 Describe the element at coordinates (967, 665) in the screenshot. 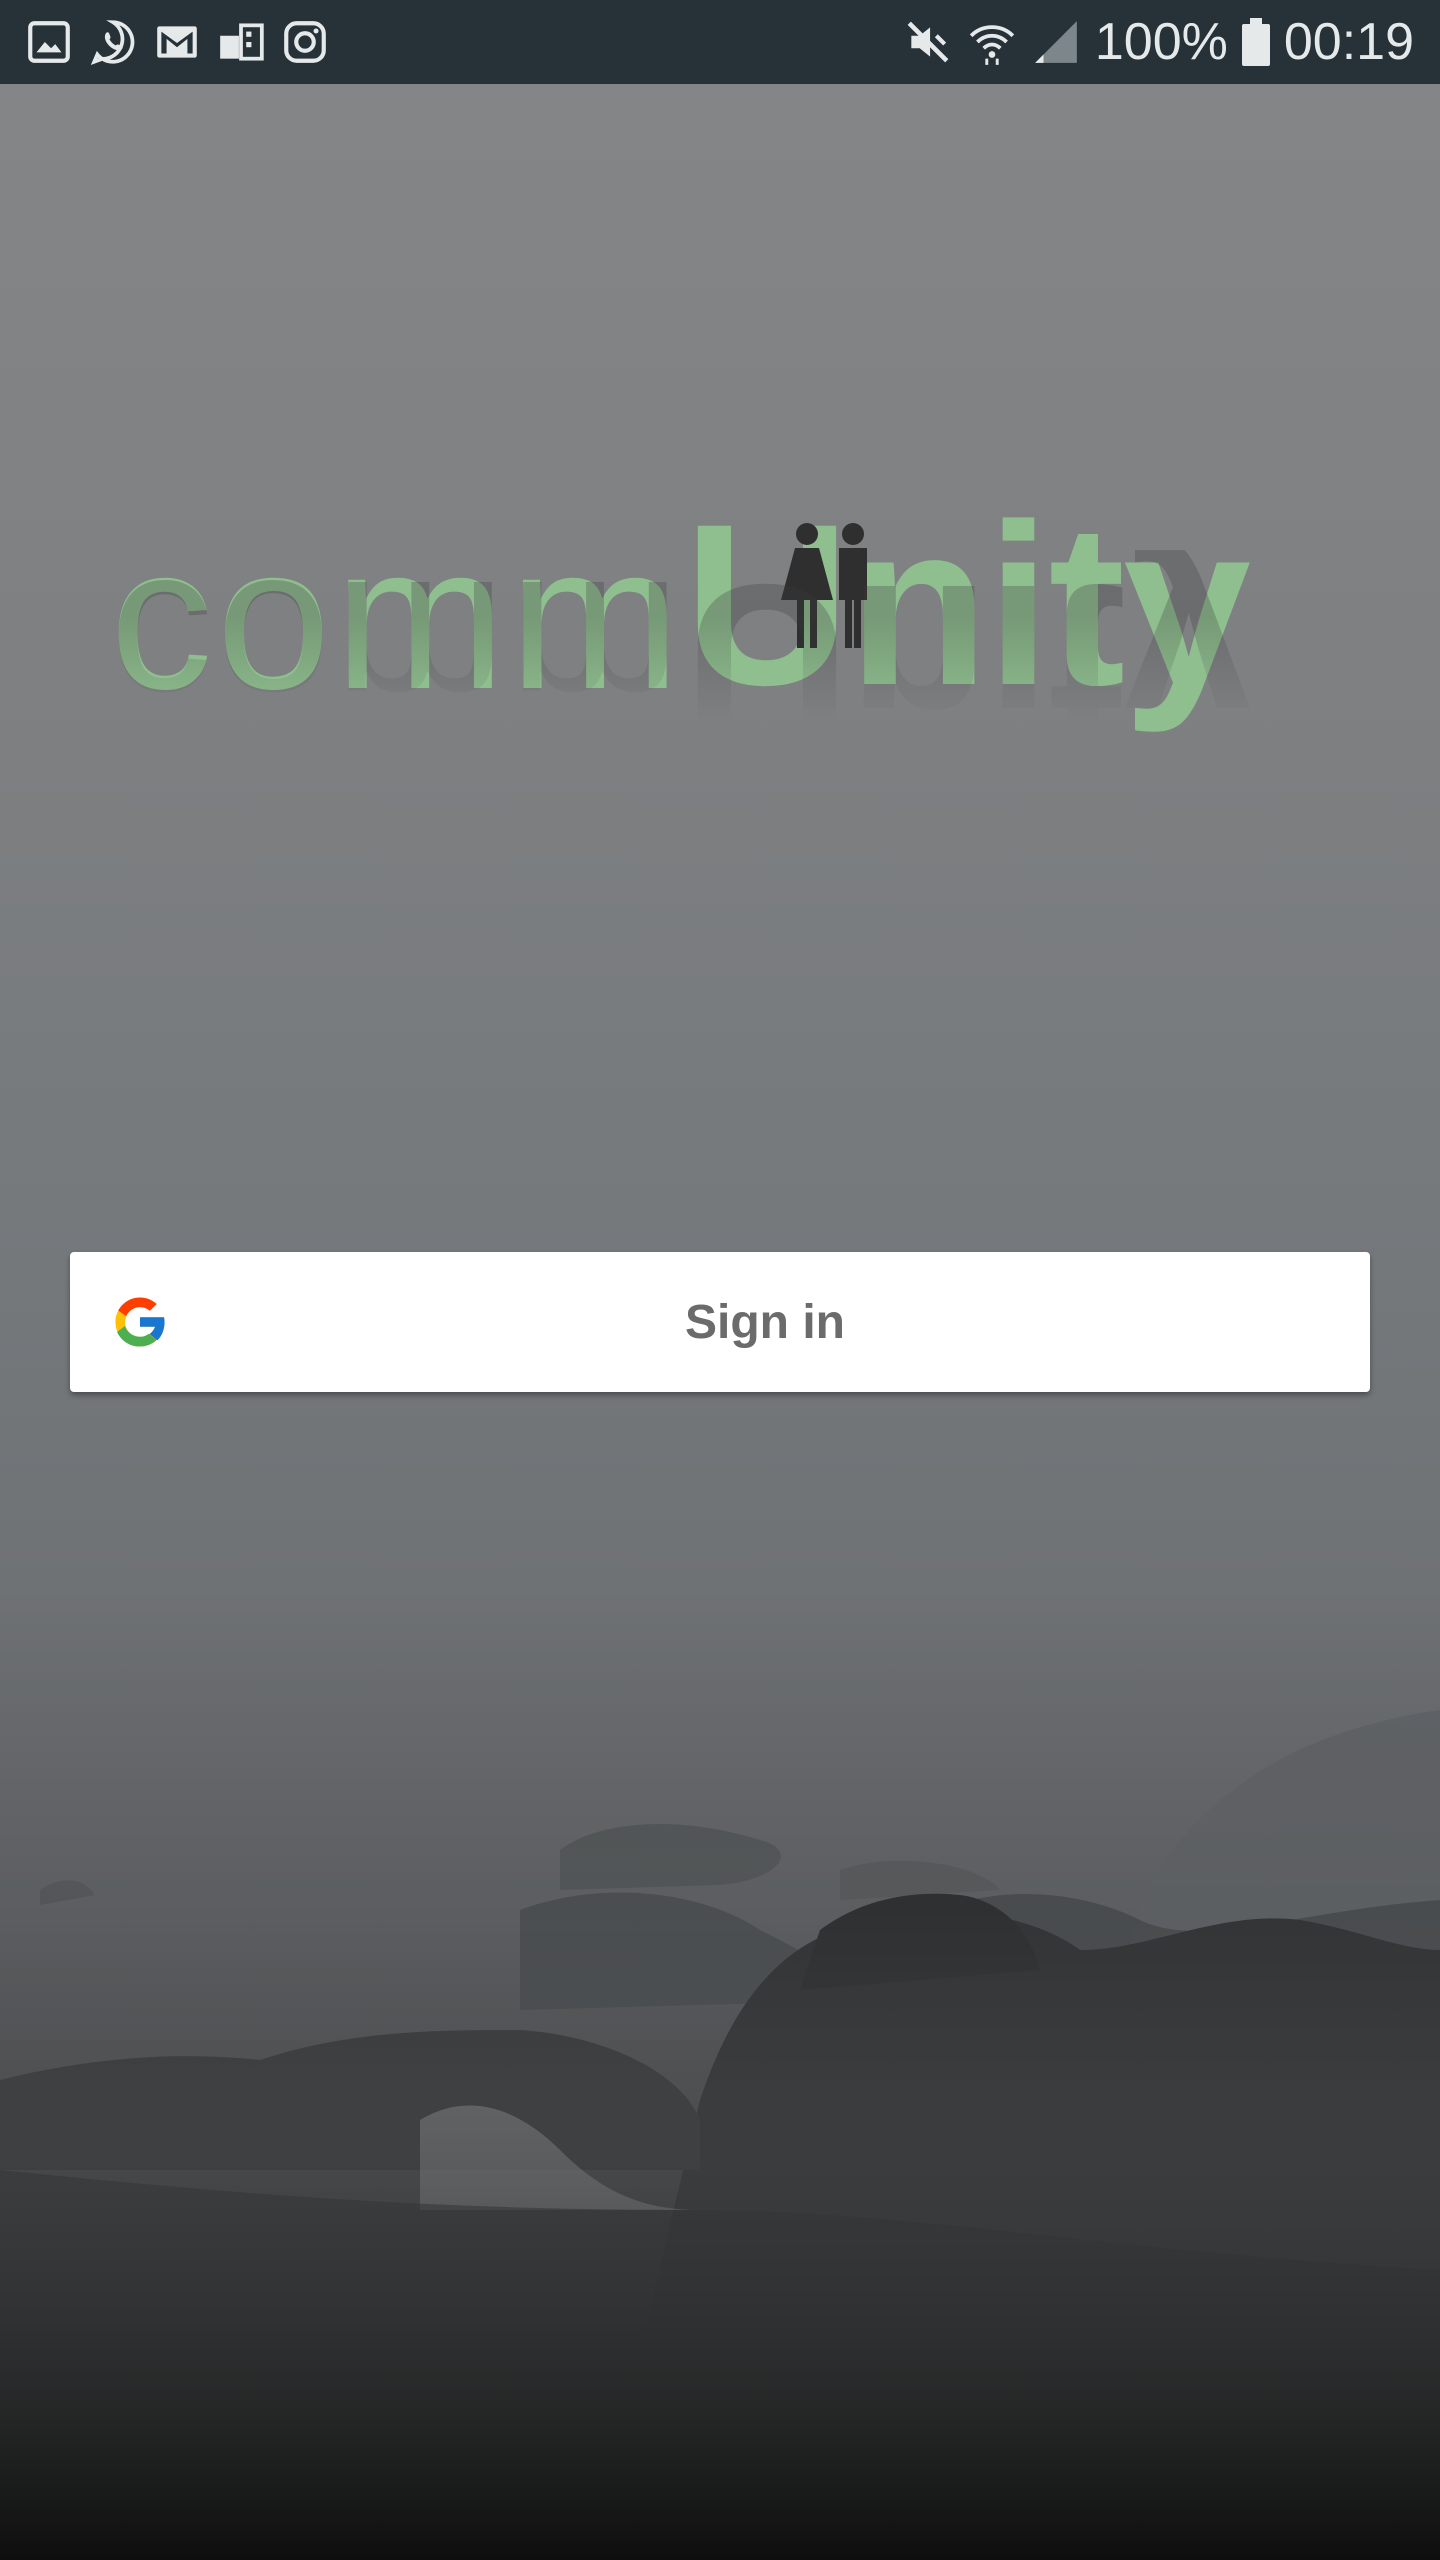

I see `logo-reflection-bold: Unity` at that location.